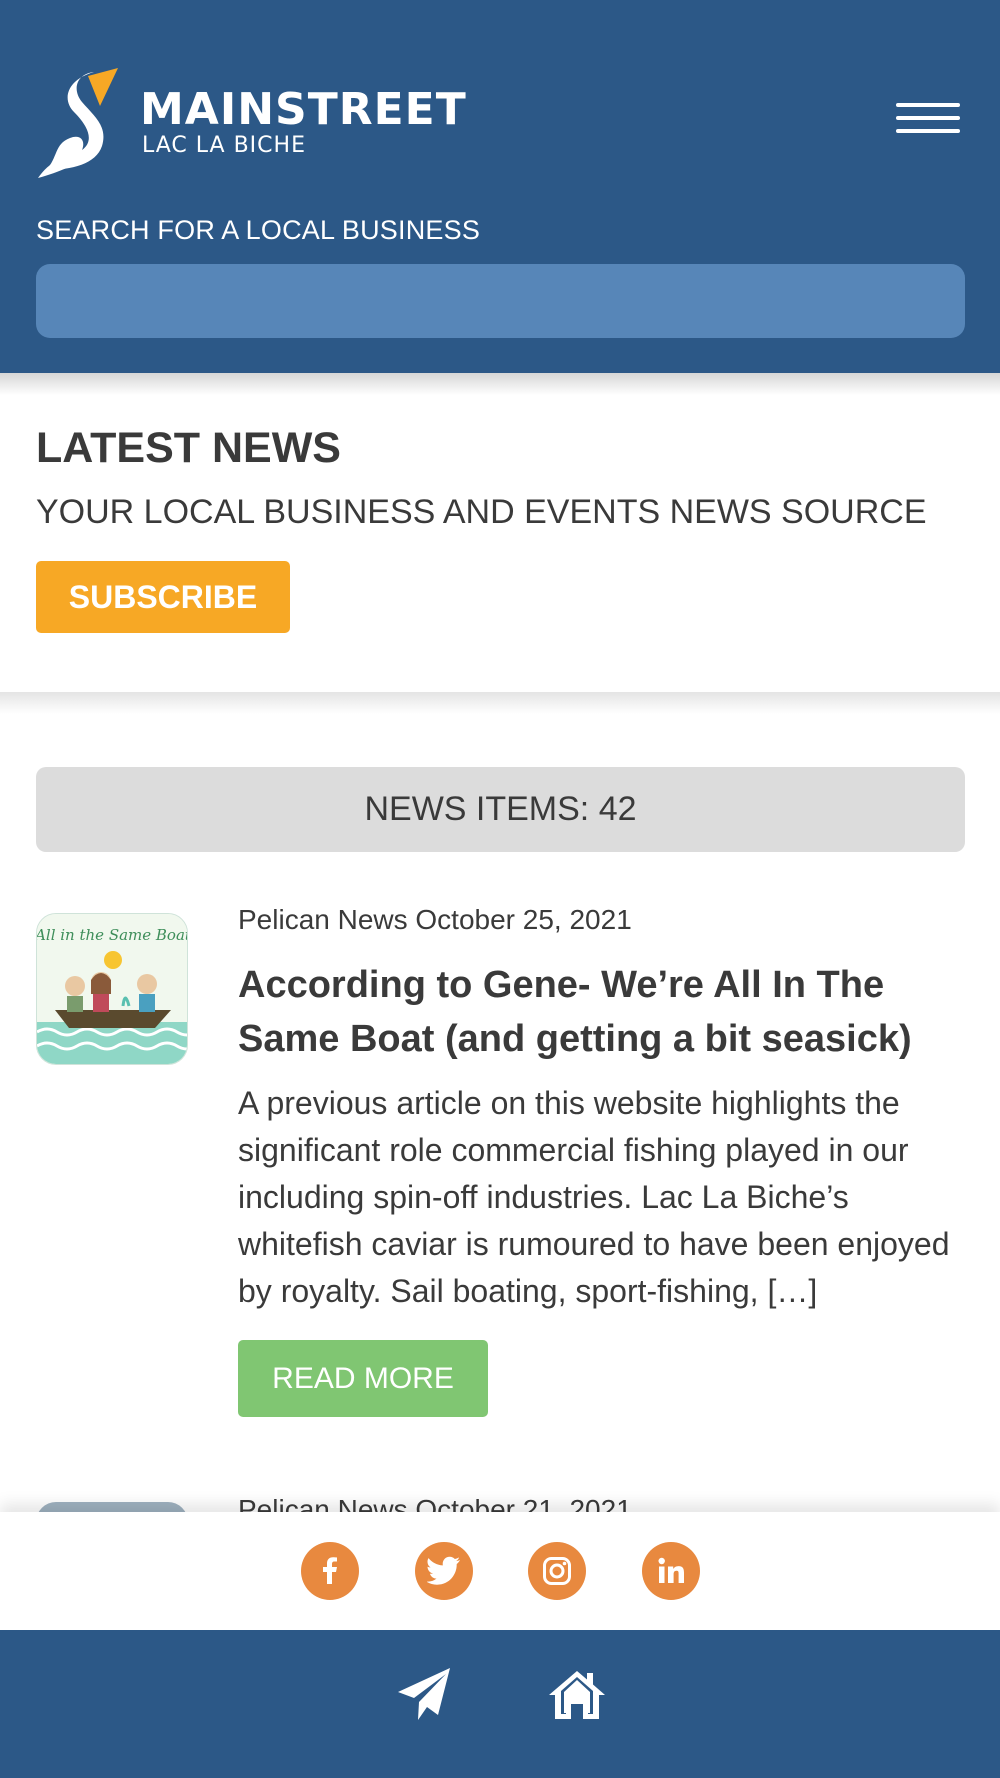 This screenshot has width=1000, height=1778. I want to click on home-icon, so click(577, 1695).